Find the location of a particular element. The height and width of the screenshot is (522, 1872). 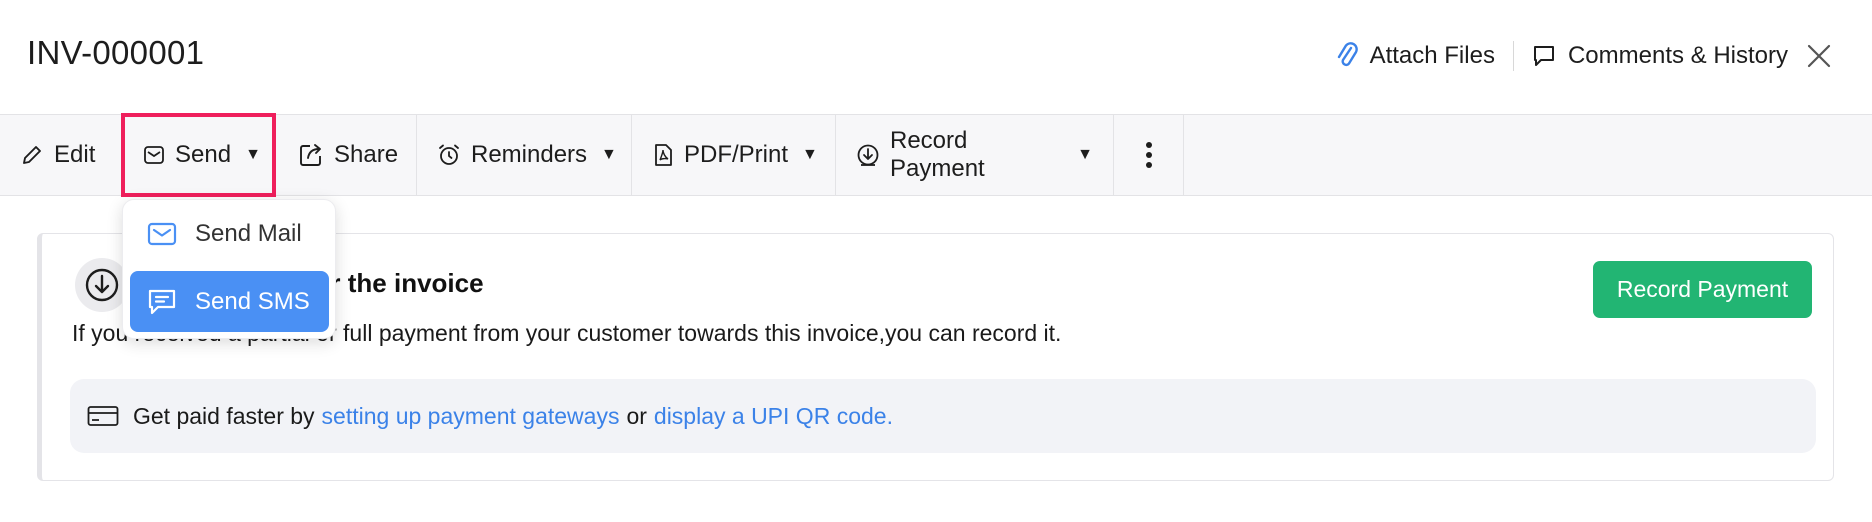

gateway-prefix: Get paid faster by is located at coordinates (224, 415).